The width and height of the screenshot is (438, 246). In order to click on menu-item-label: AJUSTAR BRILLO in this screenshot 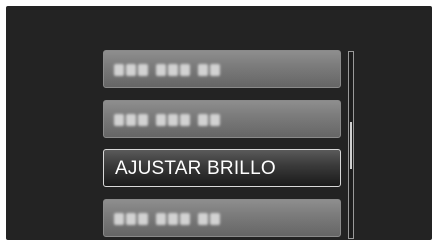, I will do `click(195, 168)`.